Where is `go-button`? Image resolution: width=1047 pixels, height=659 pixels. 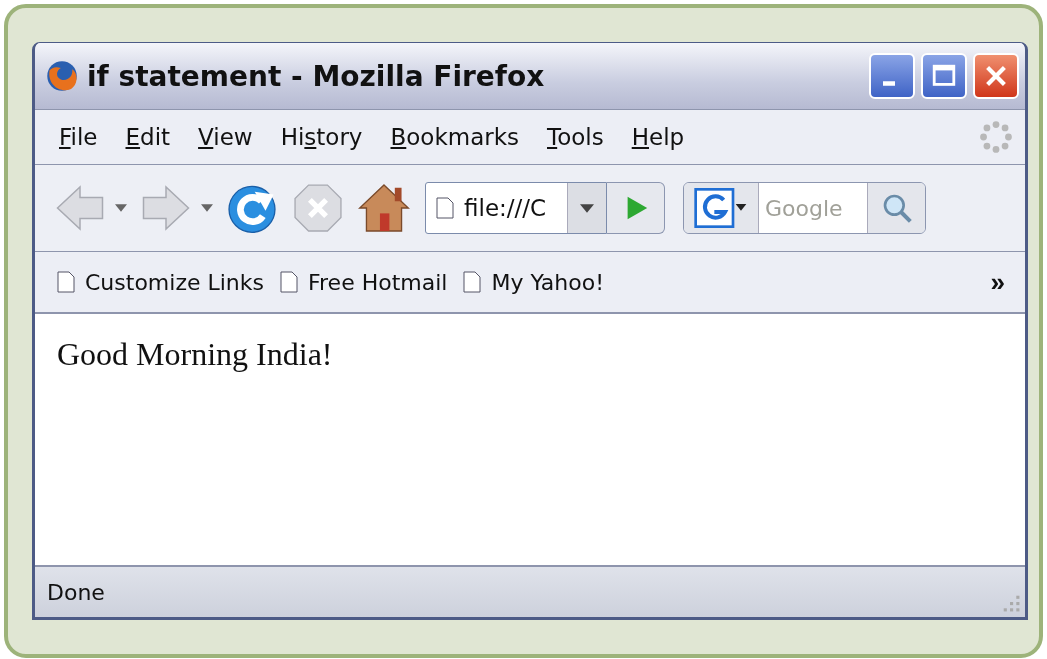
go-button is located at coordinates (636, 208).